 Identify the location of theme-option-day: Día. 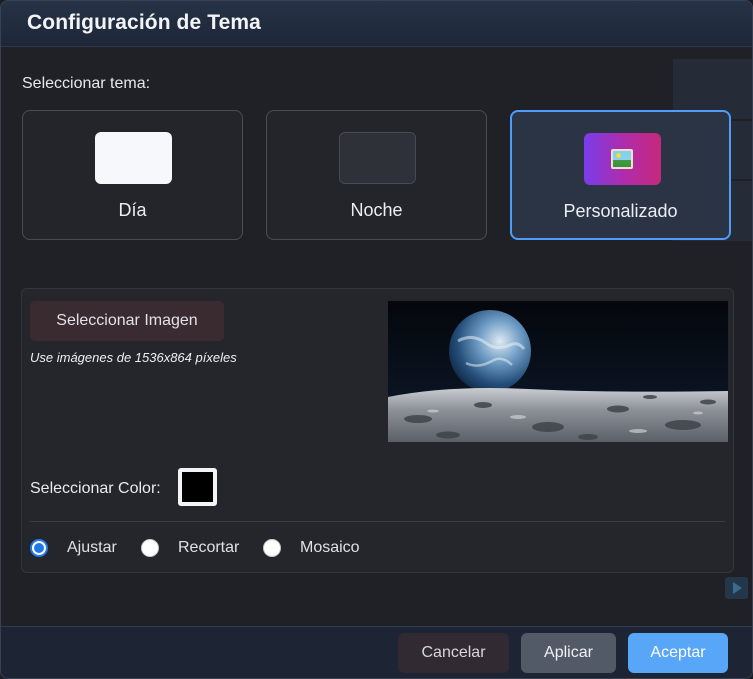
(132, 175).